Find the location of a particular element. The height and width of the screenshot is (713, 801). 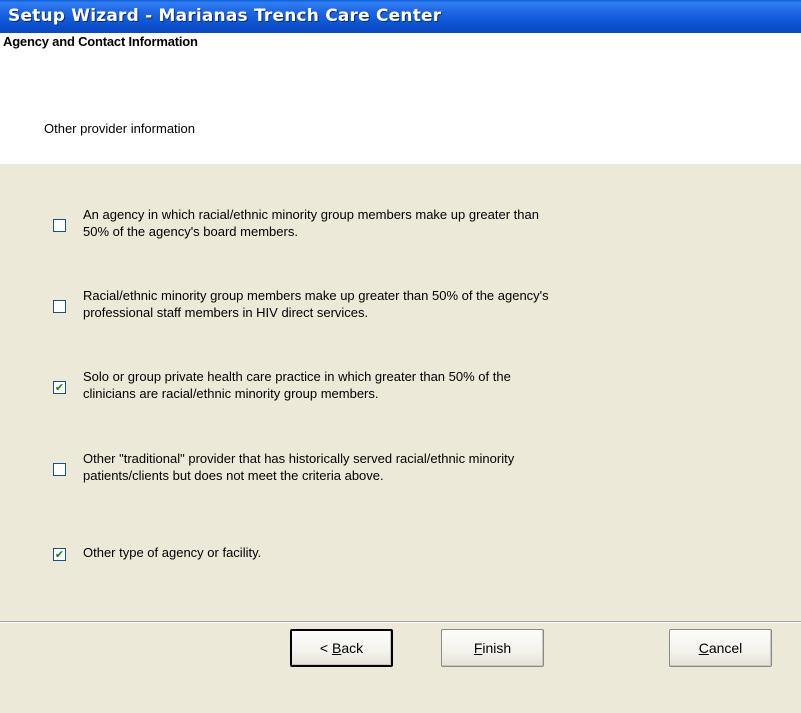

back-button-label: < Back is located at coordinates (341, 648).